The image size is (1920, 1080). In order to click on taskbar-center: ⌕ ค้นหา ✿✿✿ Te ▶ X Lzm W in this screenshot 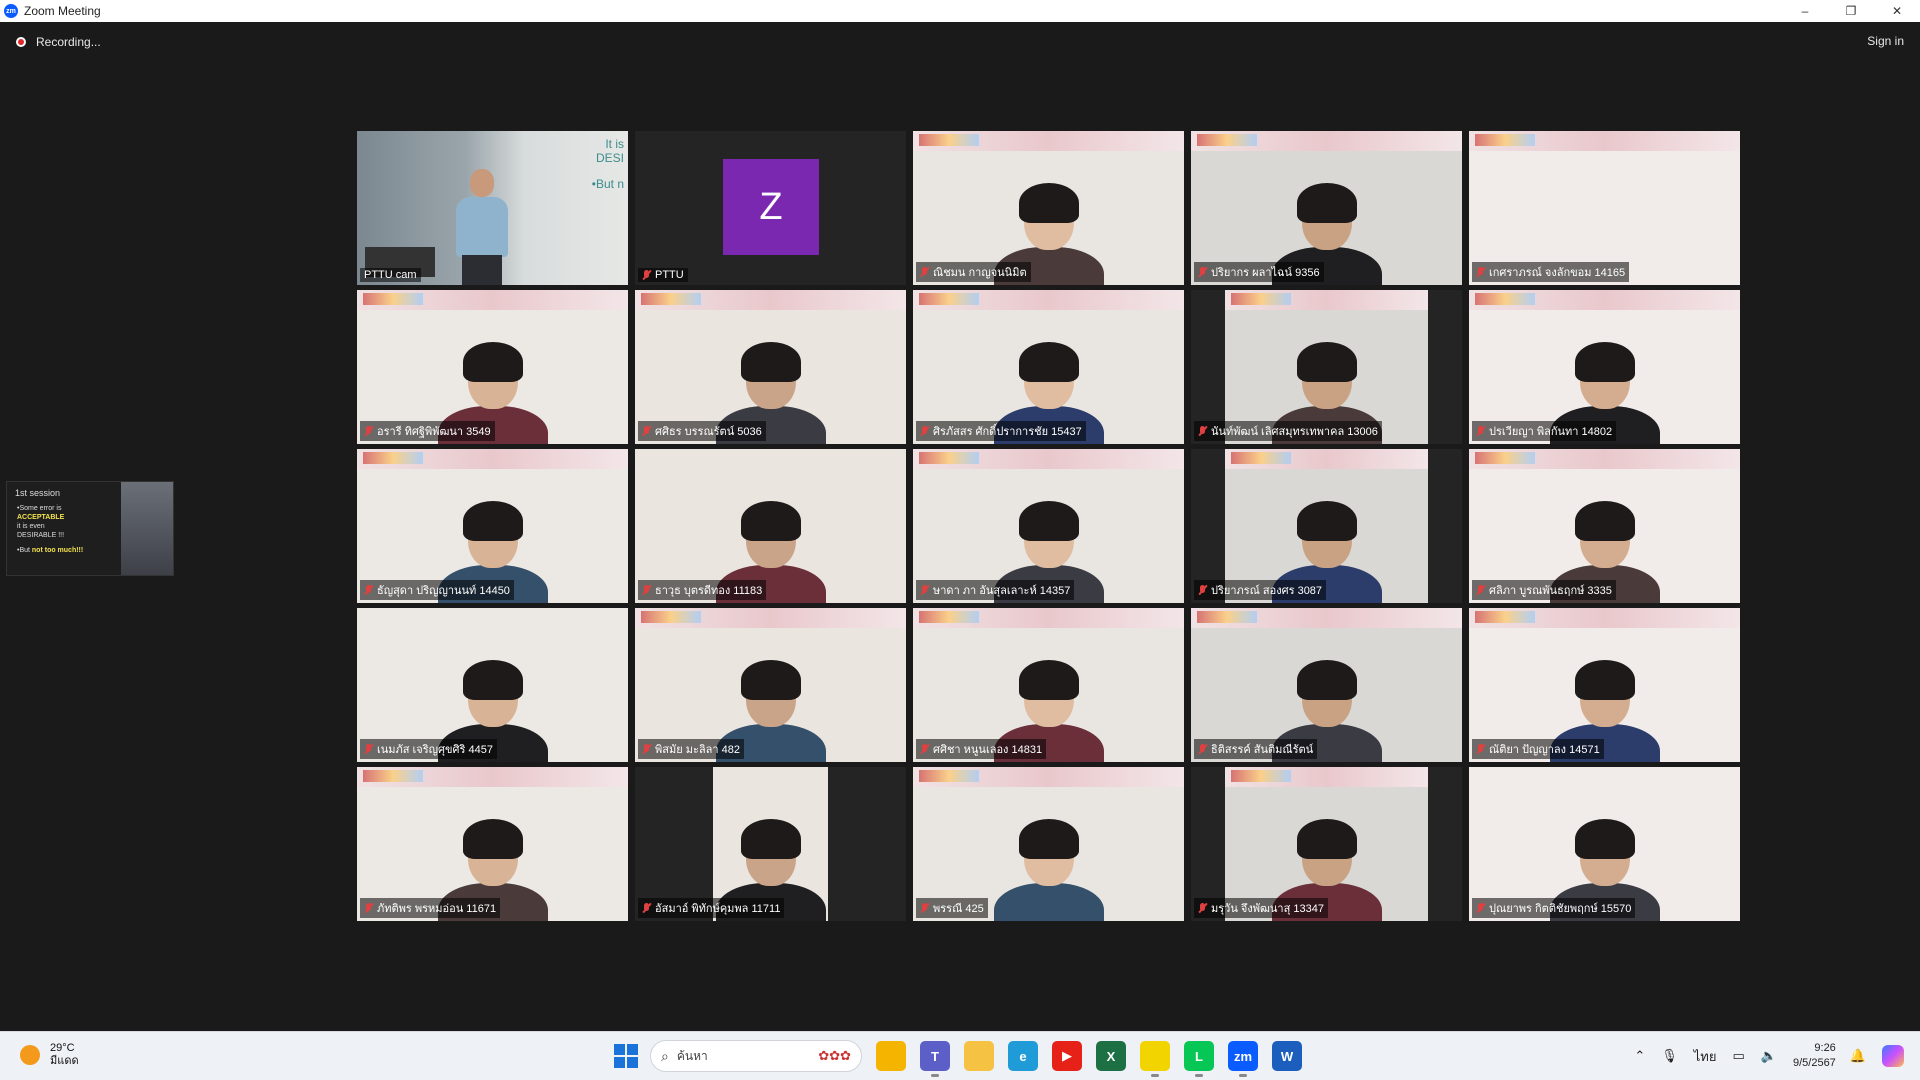, I will do `click(958, 1058)`.